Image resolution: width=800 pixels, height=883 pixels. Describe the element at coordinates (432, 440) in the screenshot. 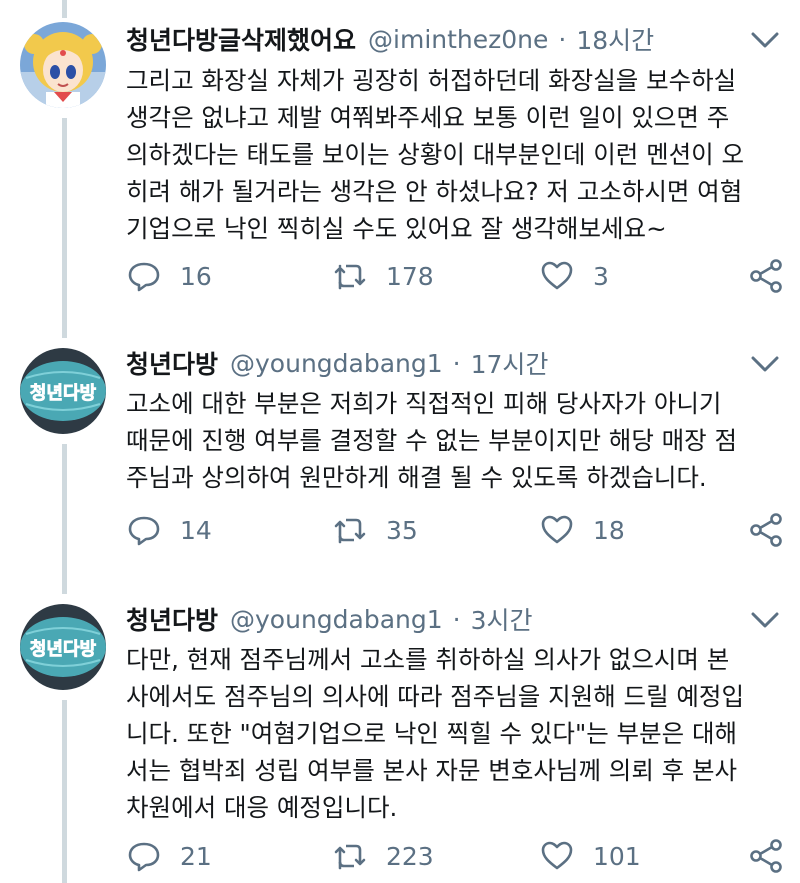

I see `tweet-line: 때문에 진행 여부를 결정할 수 없는 부분이지만 해당 매장 점` at that location.